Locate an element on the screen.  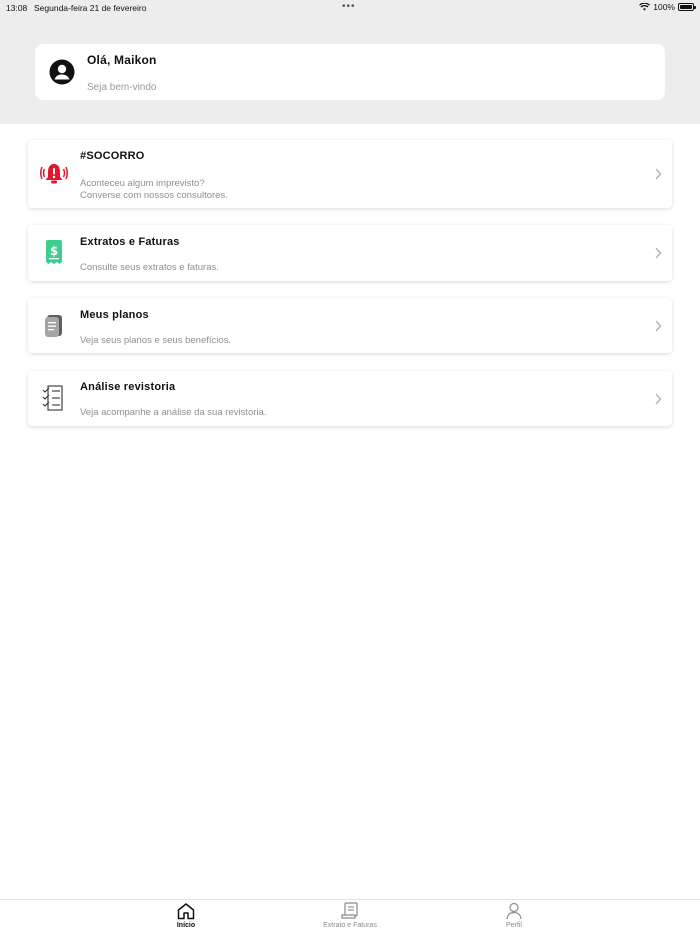
user-avatar-icon is located at coordinates (62, 72).